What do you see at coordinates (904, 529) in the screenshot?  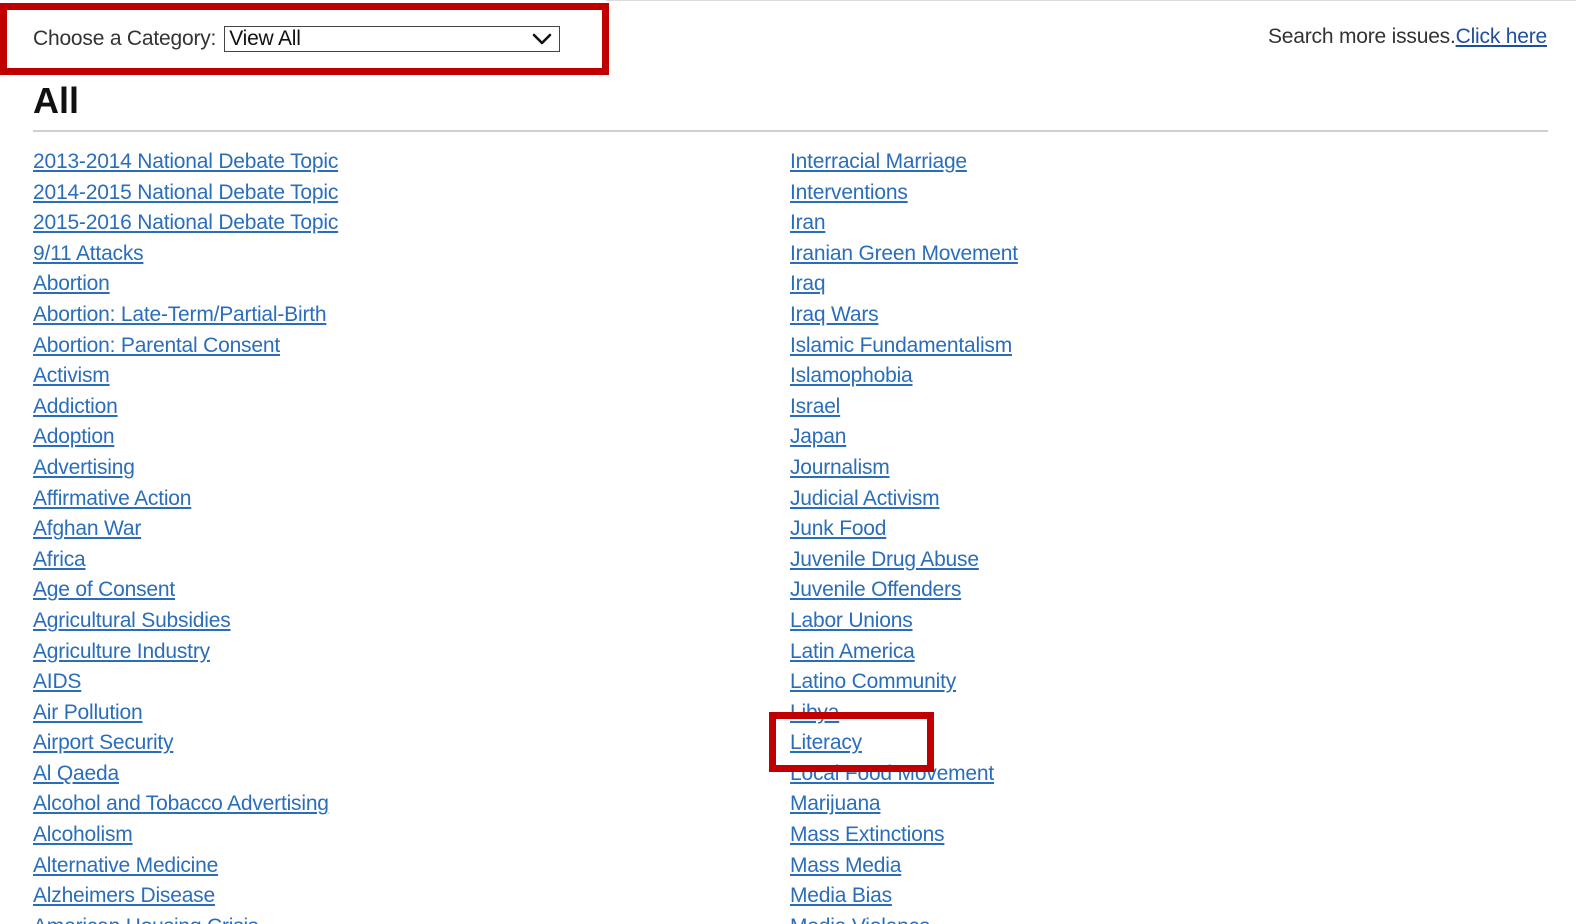 I see `list-item: Junk Food` at bounding box center [904, 529].